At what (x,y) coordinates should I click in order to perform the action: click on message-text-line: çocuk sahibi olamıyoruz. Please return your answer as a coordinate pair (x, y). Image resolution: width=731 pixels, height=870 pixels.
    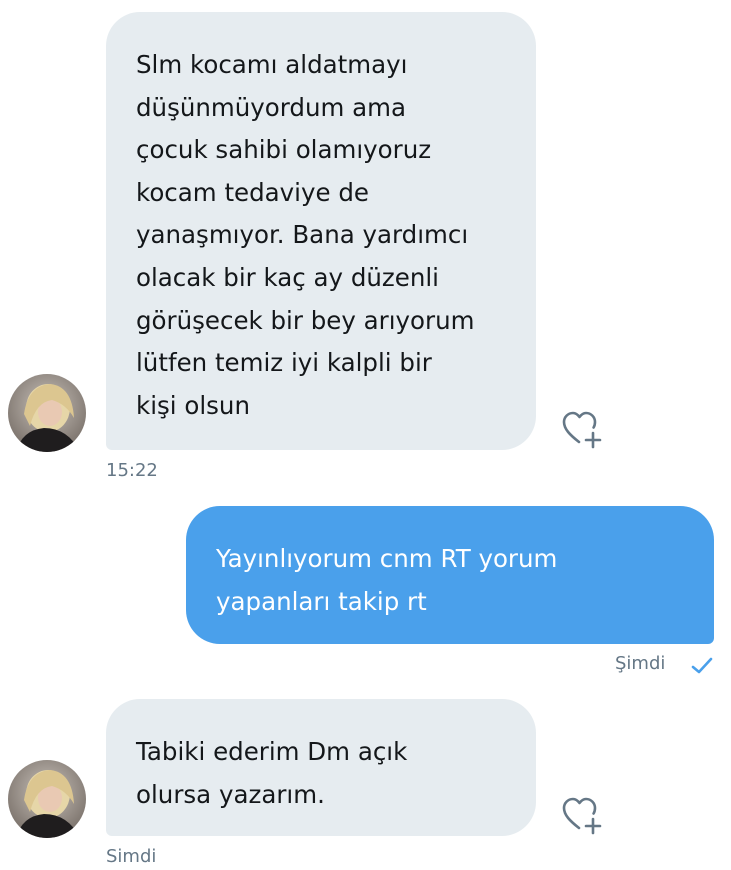
    Looking at the image, I should click on (284, 150).